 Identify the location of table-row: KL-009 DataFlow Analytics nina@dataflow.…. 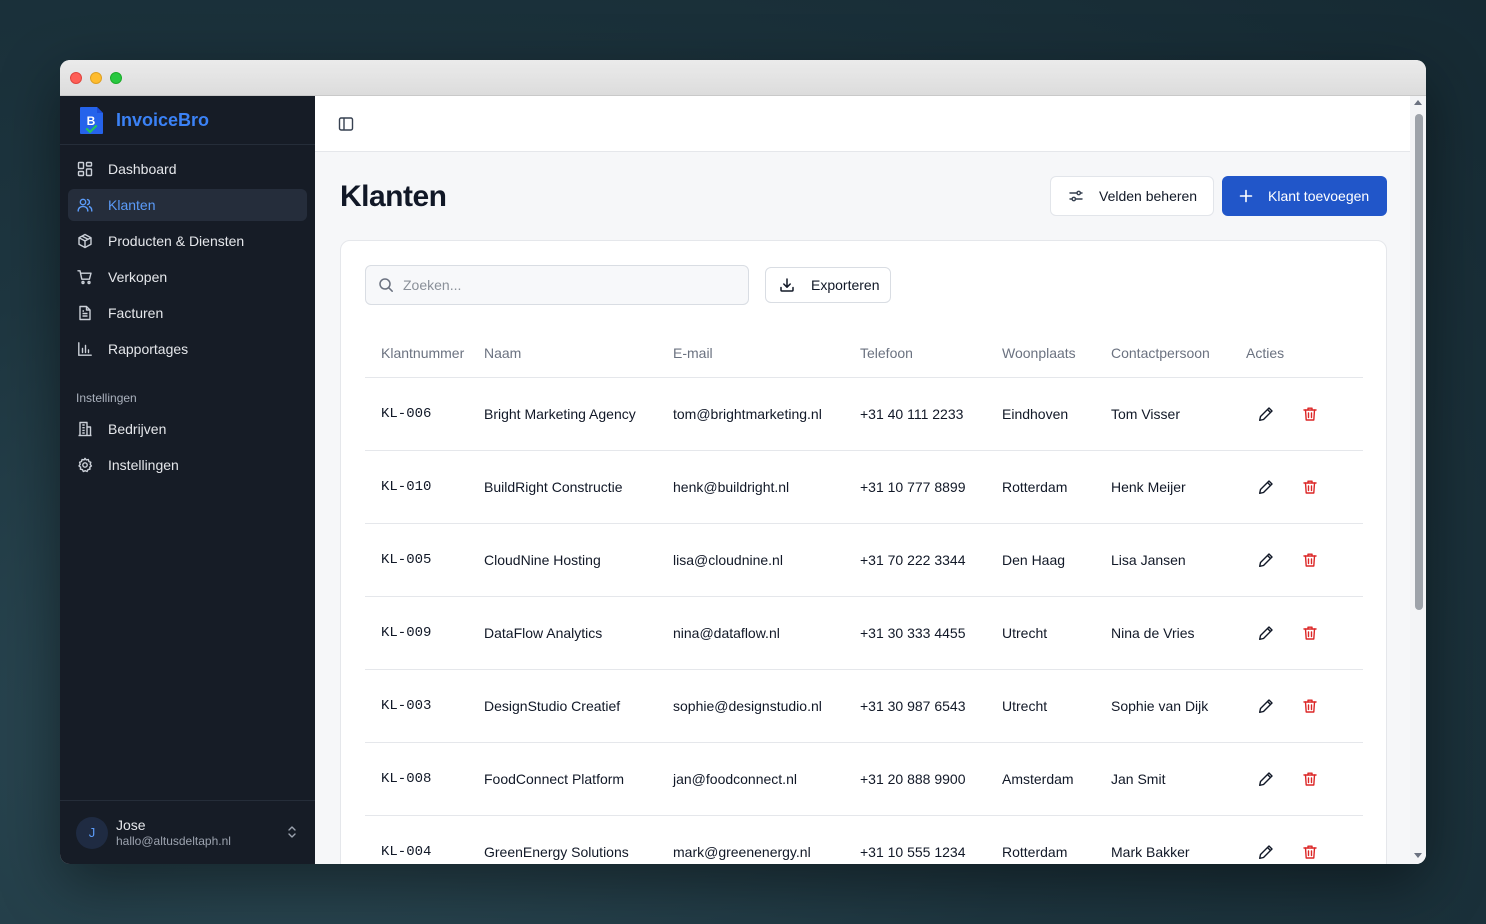
(864, 633).